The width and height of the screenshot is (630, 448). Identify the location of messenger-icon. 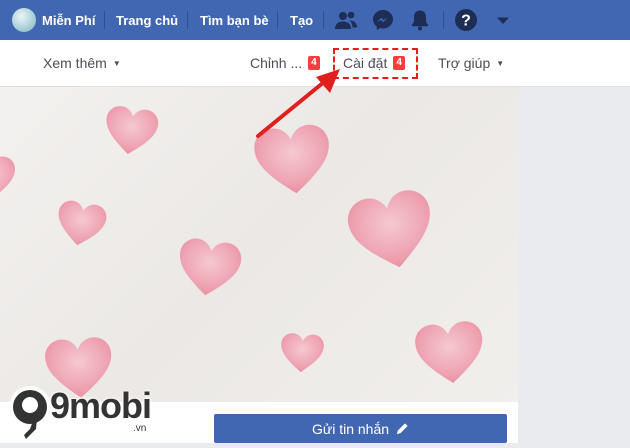
(383, 20).